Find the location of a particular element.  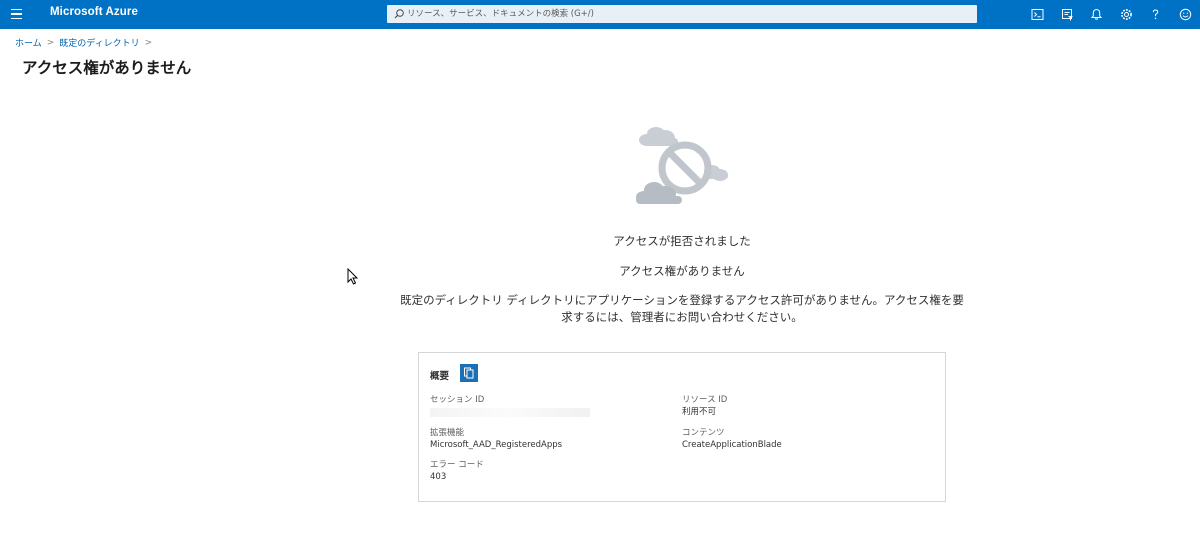

access-denied-heading: アクセスが拒否されました is located at coordinates (682, 241).